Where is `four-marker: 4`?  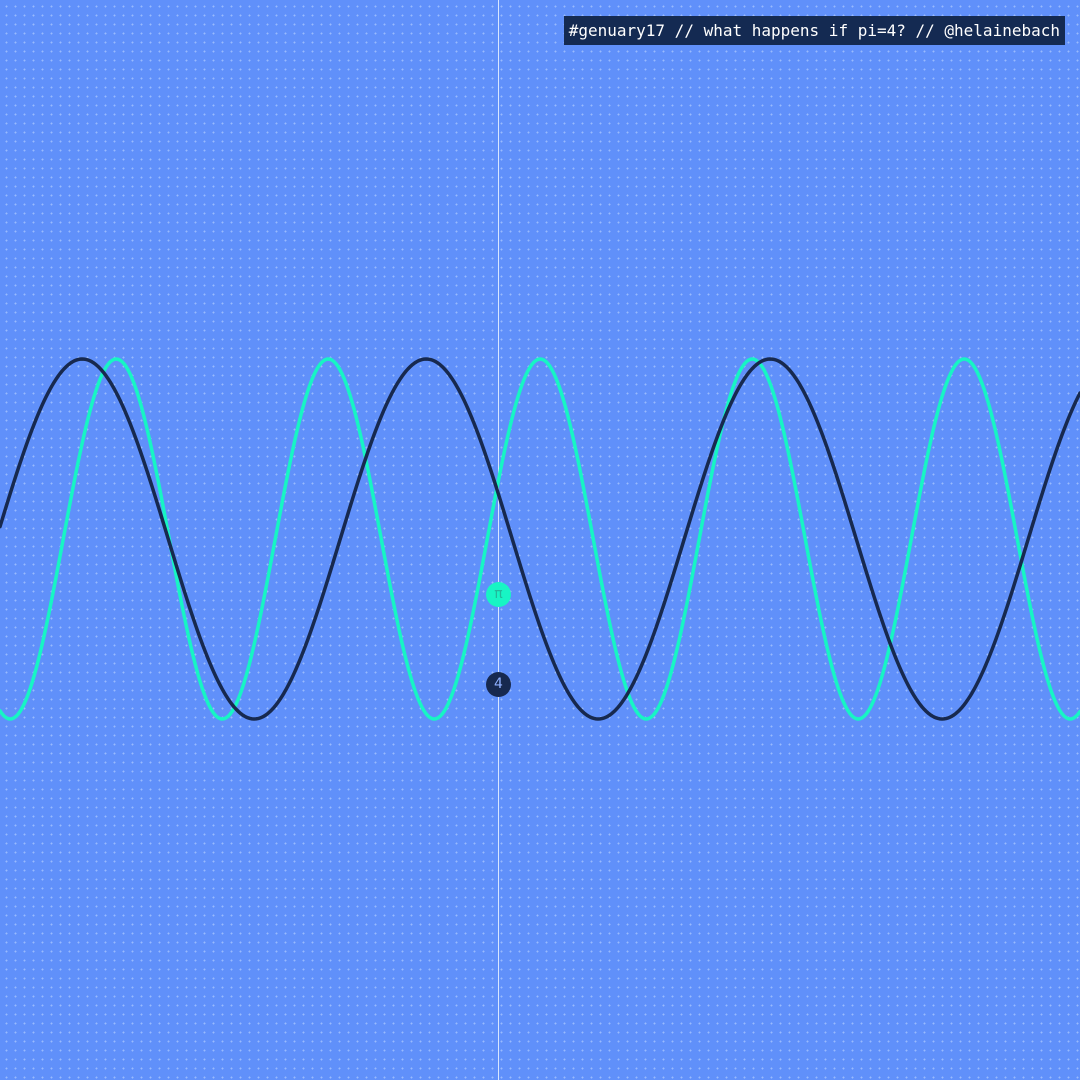 four-marker: 4 is located at coordinates (498, 684).